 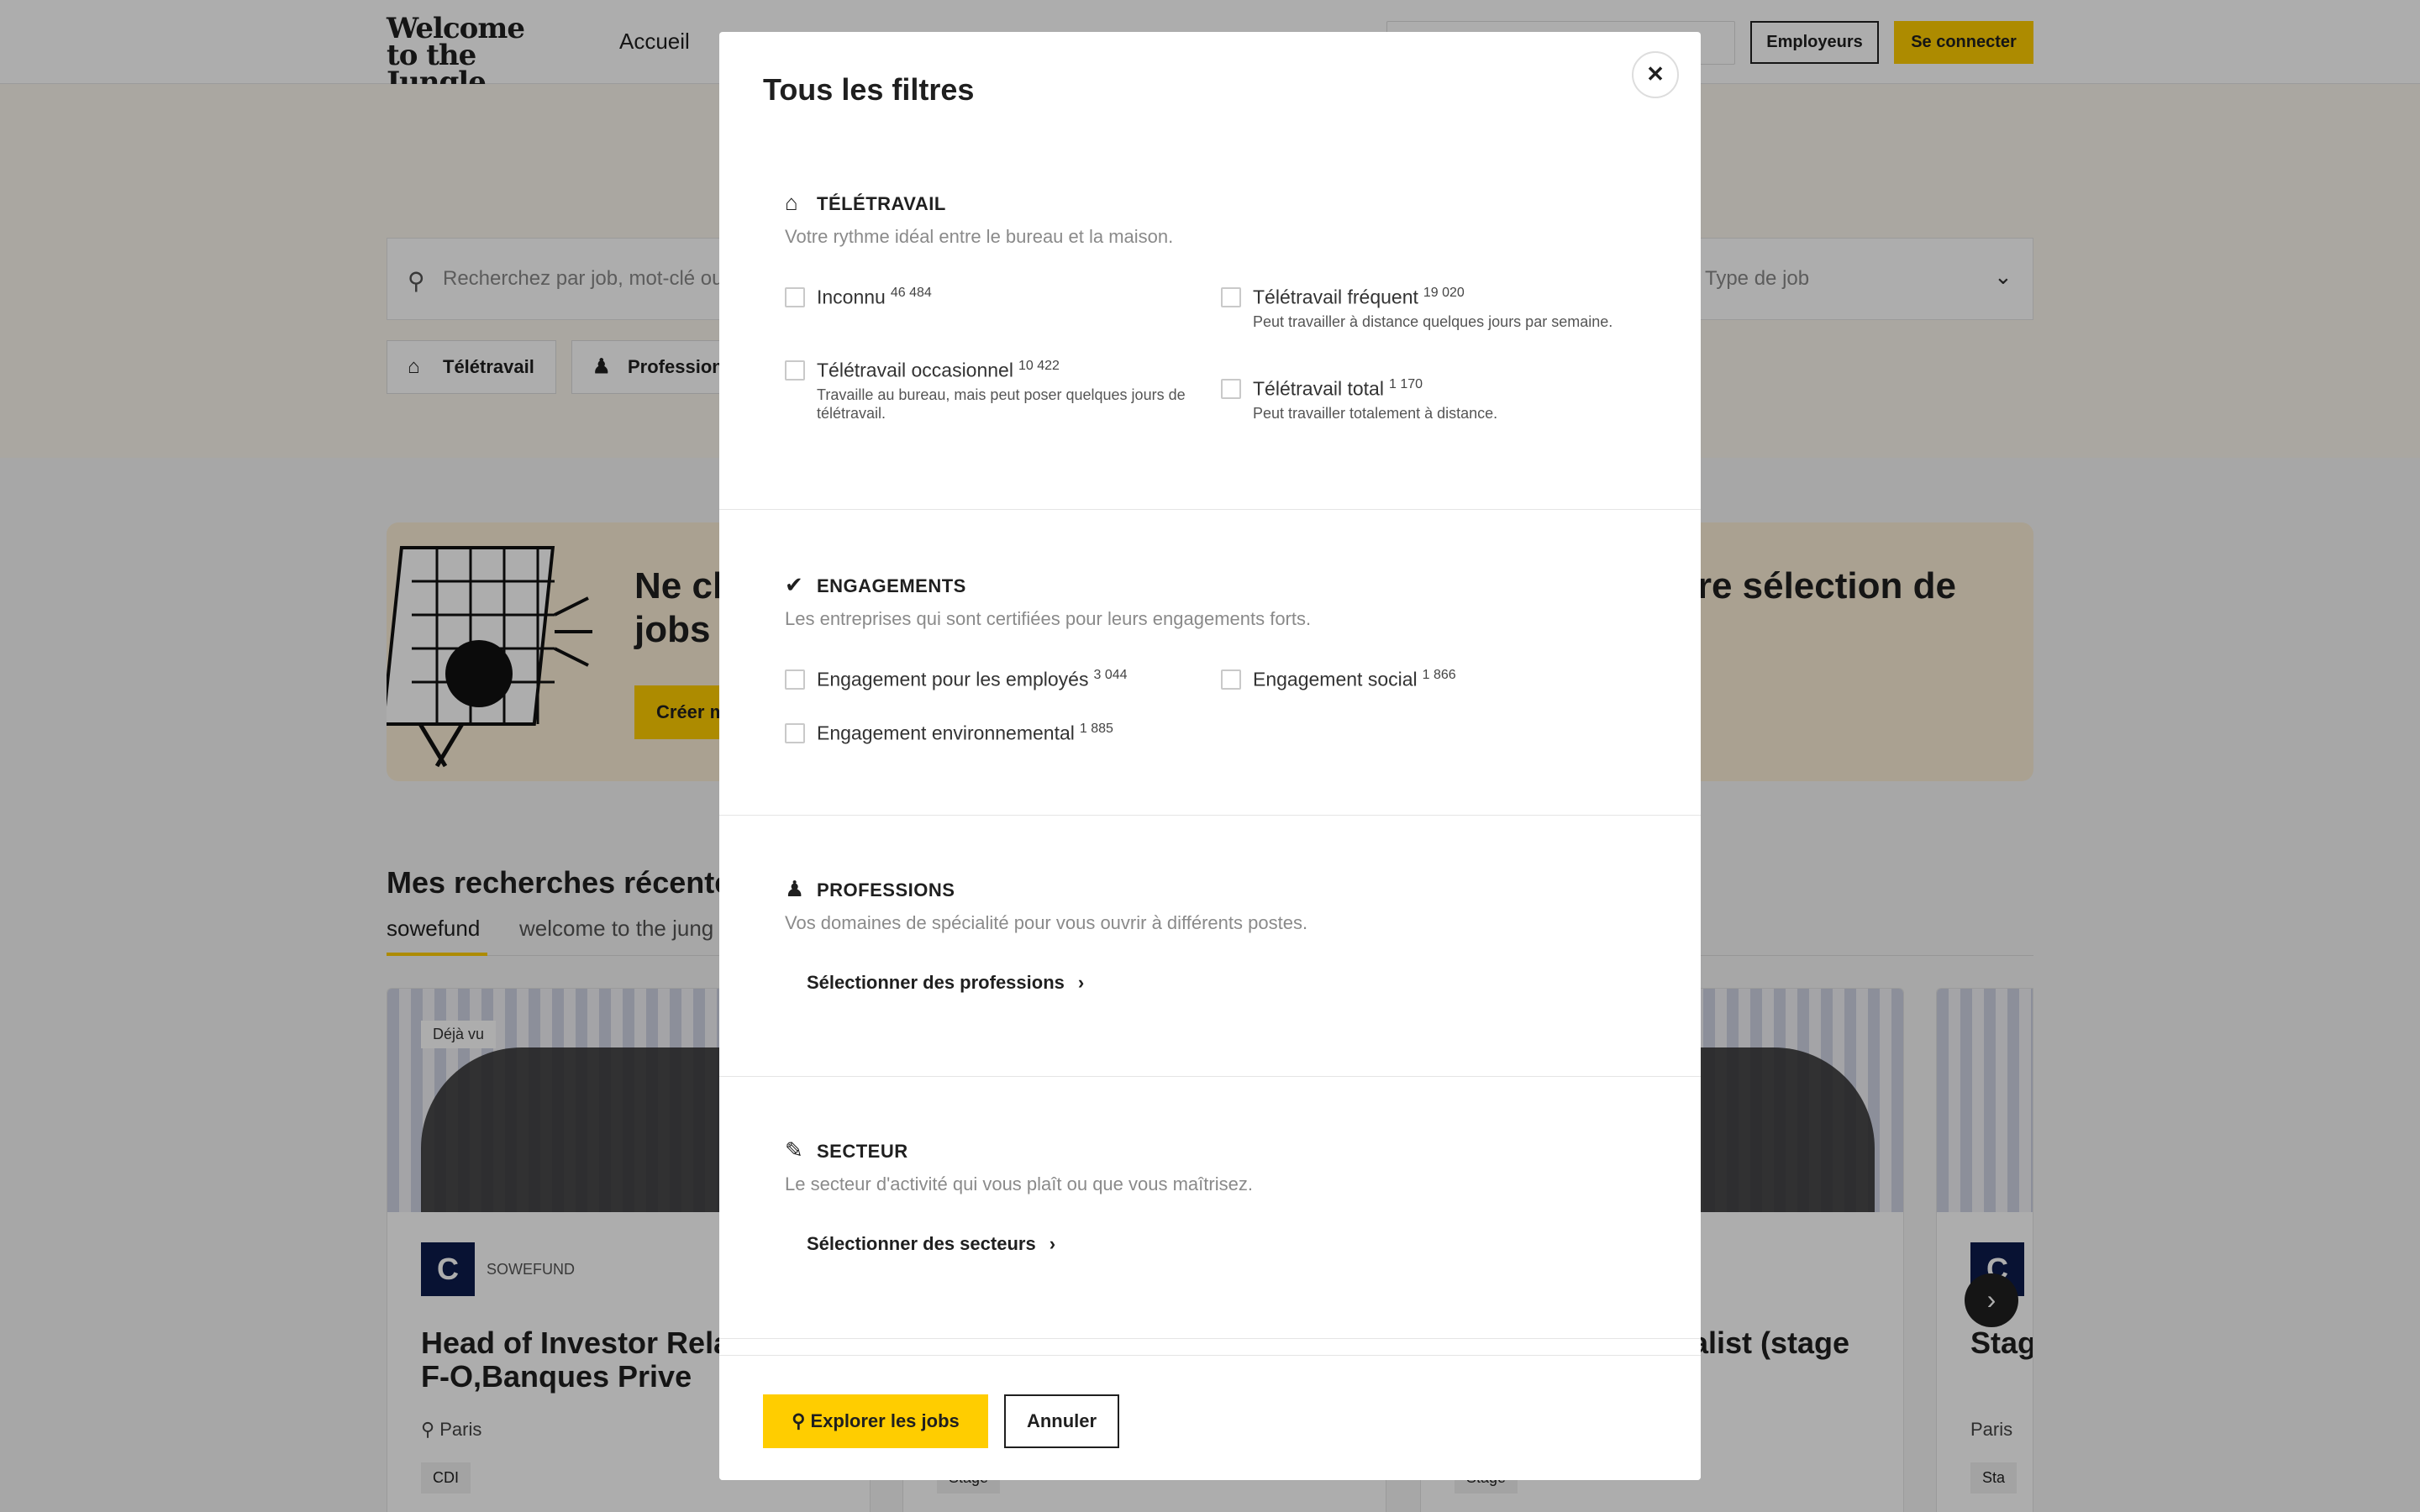 What do you see at coordinates (911, 293) in the screenshot?
I see `option-count: 46 484` at bounding box center [911, 293].